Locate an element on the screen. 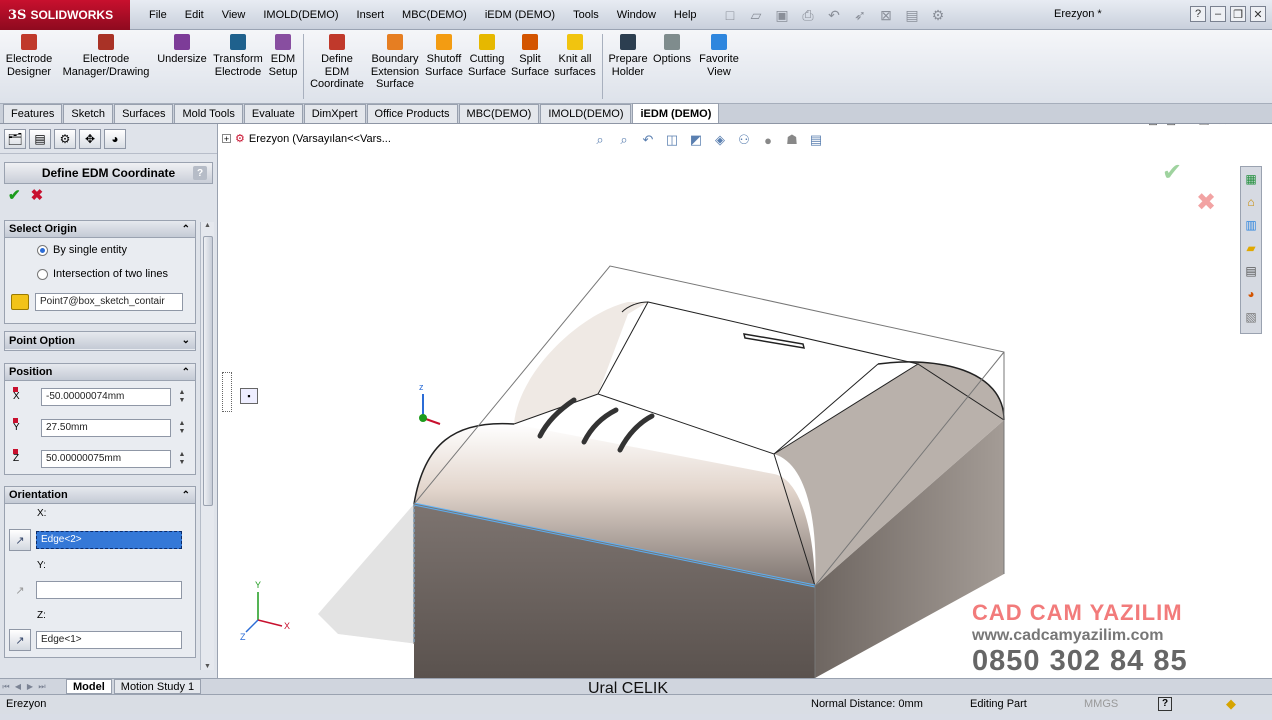 This screenshot has height=720, width=1272. dimxpert-tab-icon: ✥ is located at coordinates (90, 138).